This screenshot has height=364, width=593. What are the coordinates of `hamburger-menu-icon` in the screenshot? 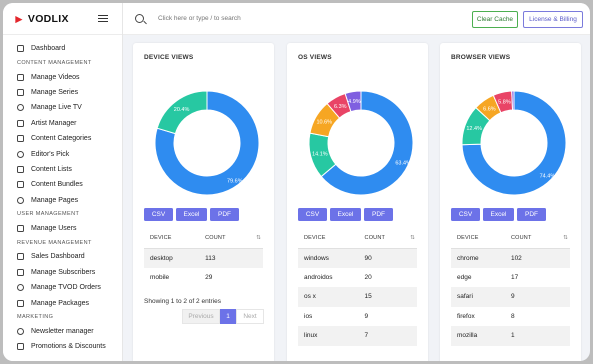 It's located at (103, 18).